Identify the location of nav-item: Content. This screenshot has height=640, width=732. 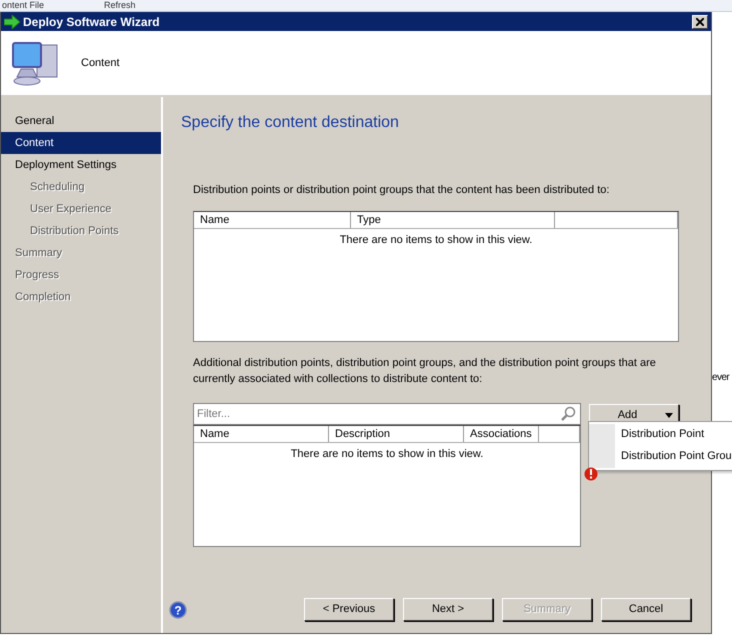
(81, 143).